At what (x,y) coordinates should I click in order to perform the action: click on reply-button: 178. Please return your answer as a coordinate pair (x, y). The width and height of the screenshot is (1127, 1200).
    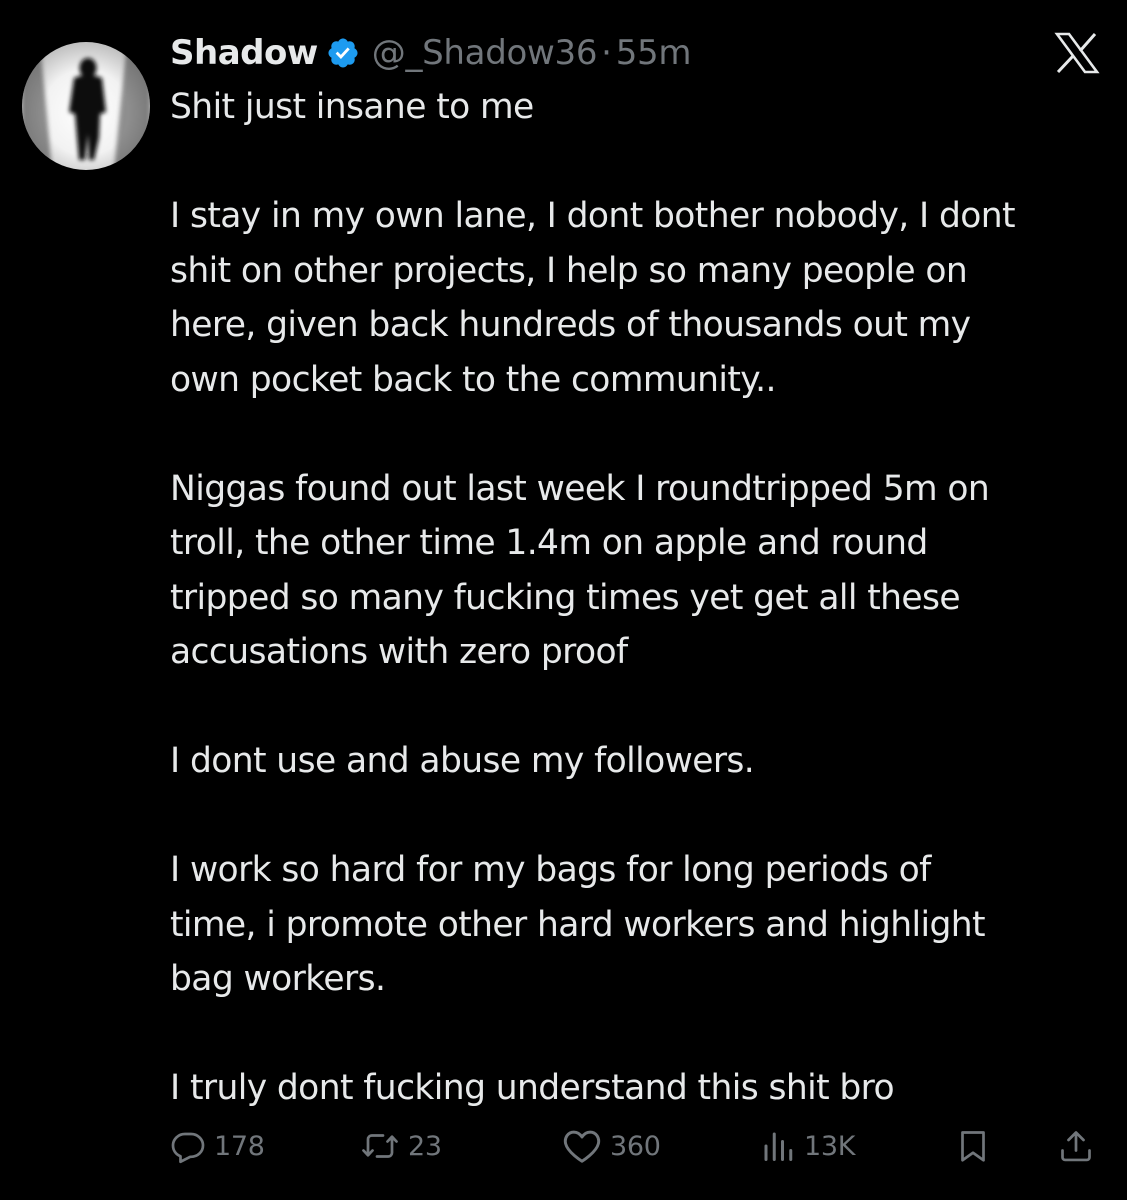
    Looking at the image, I should click on (217, 1146).